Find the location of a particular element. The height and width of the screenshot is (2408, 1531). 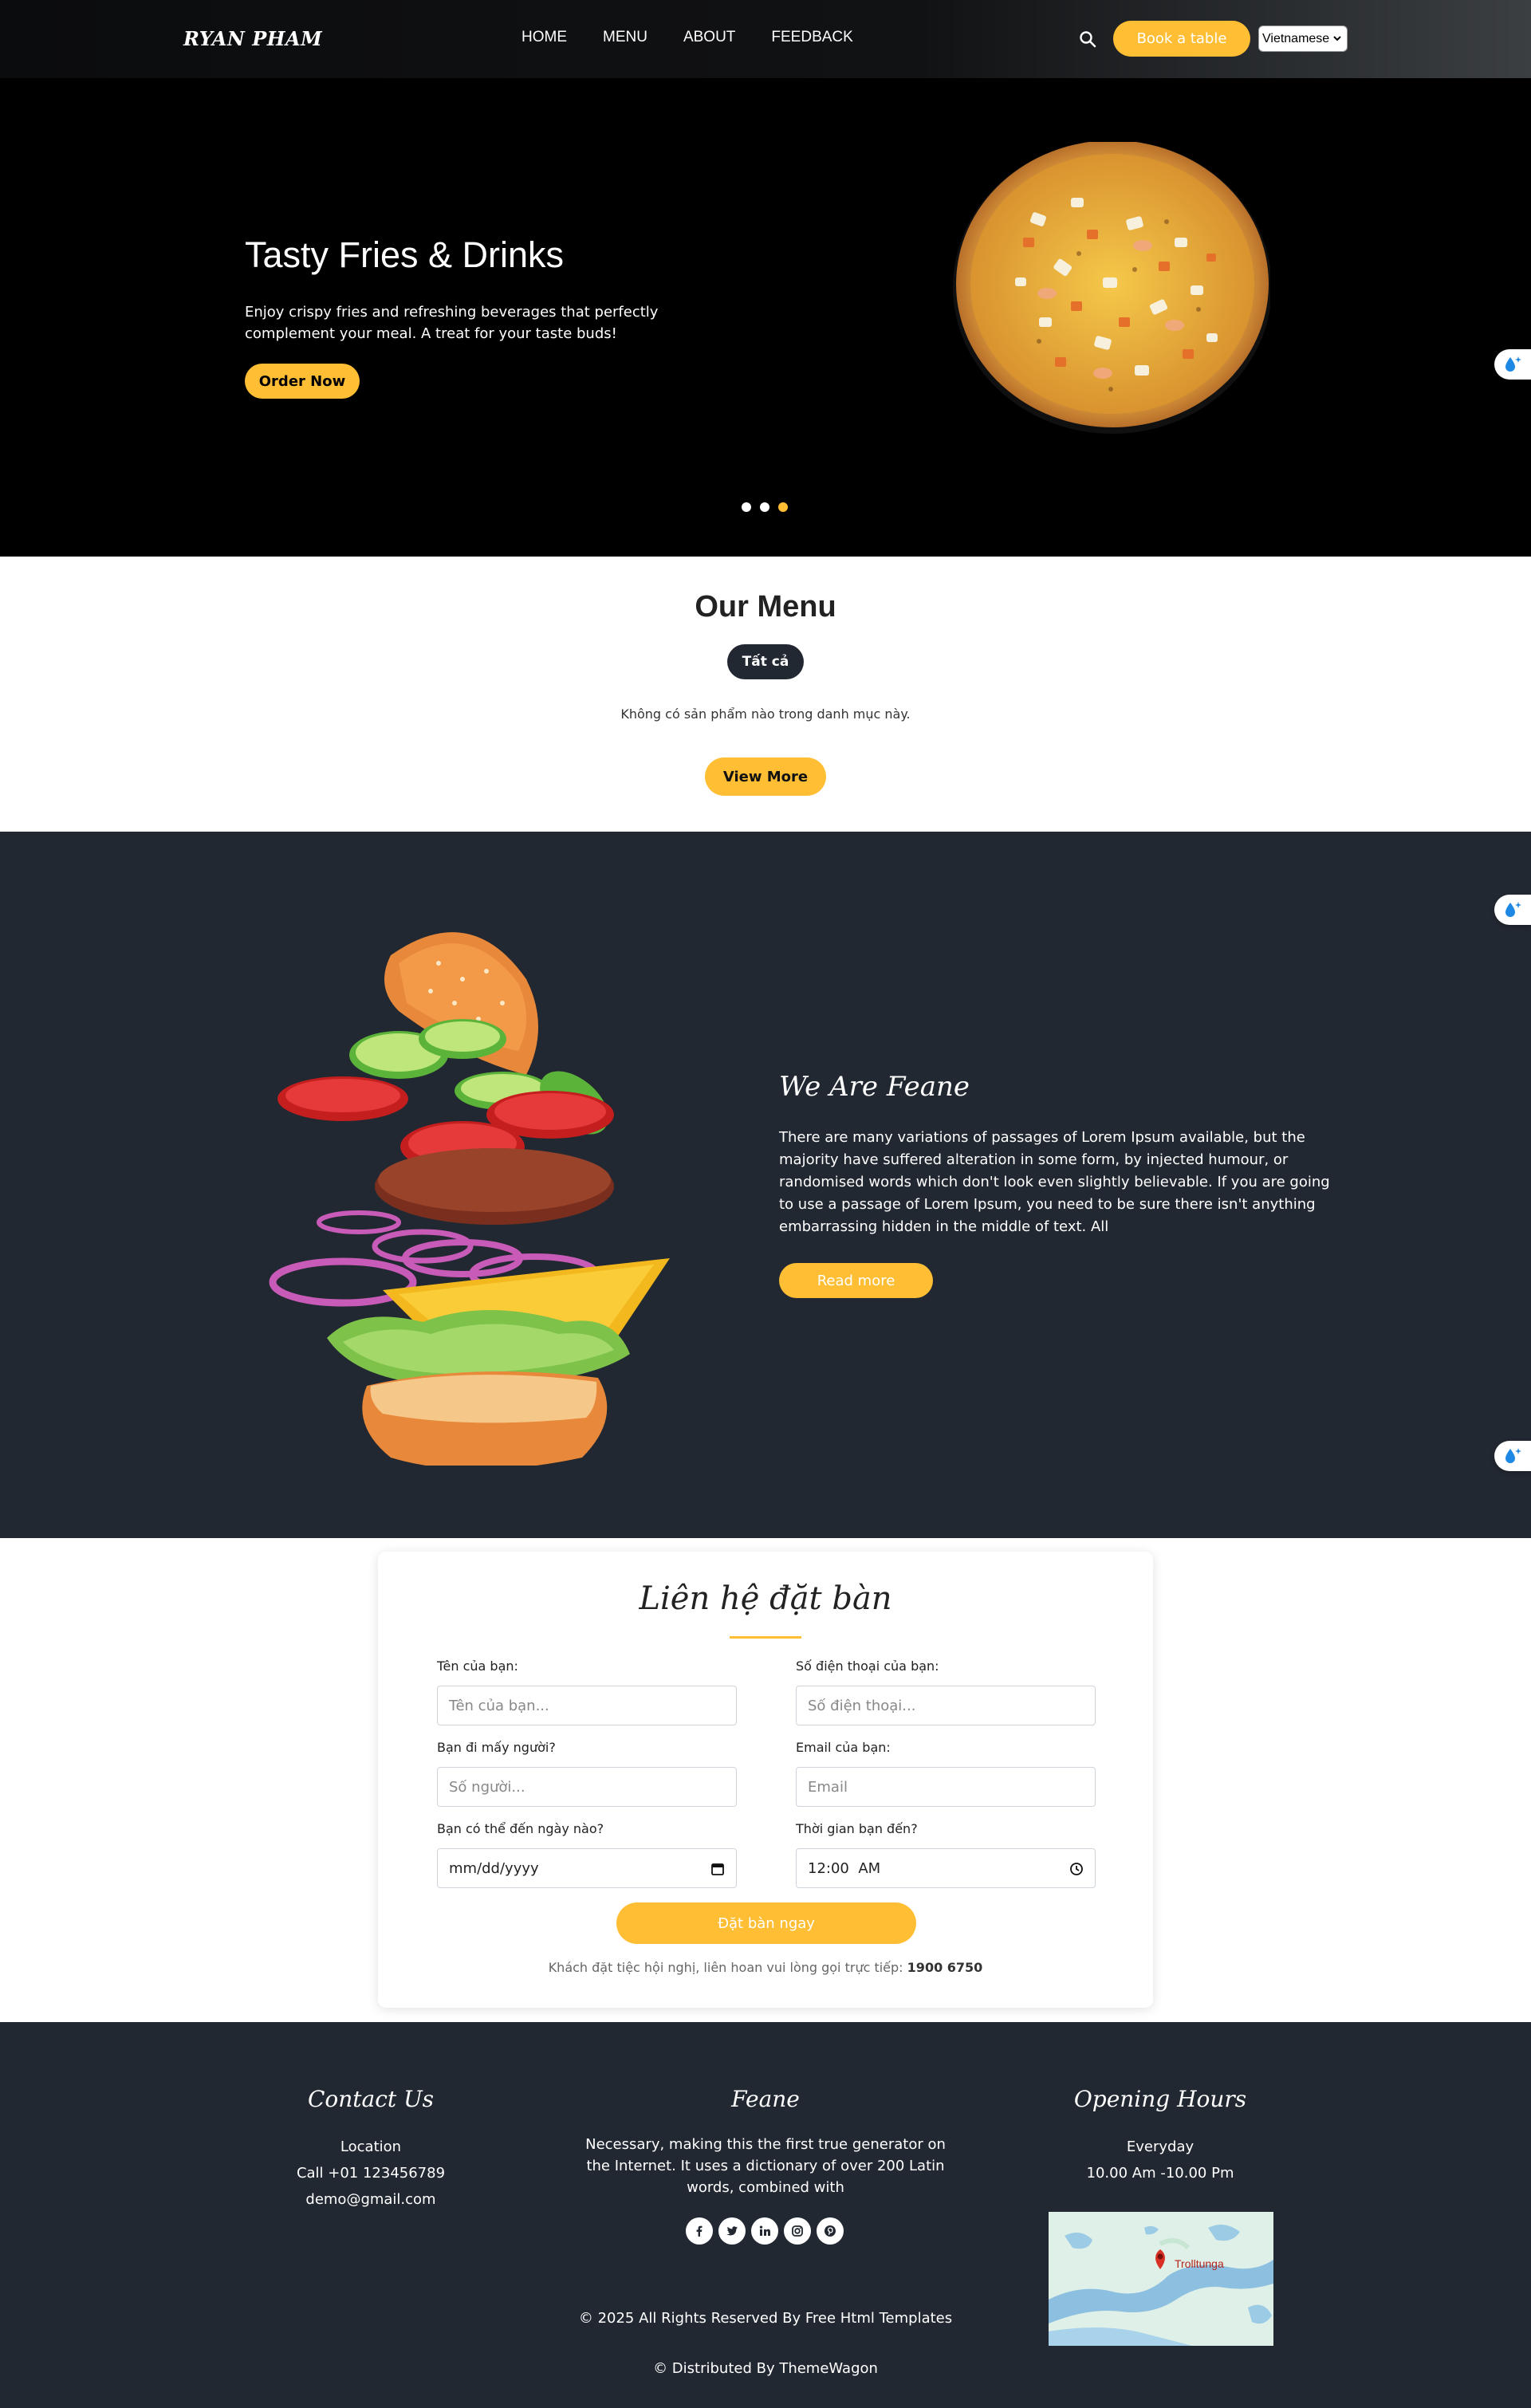

distributed-by: © Distributed By ThemeWagon is located at coordinates (765, 2368).